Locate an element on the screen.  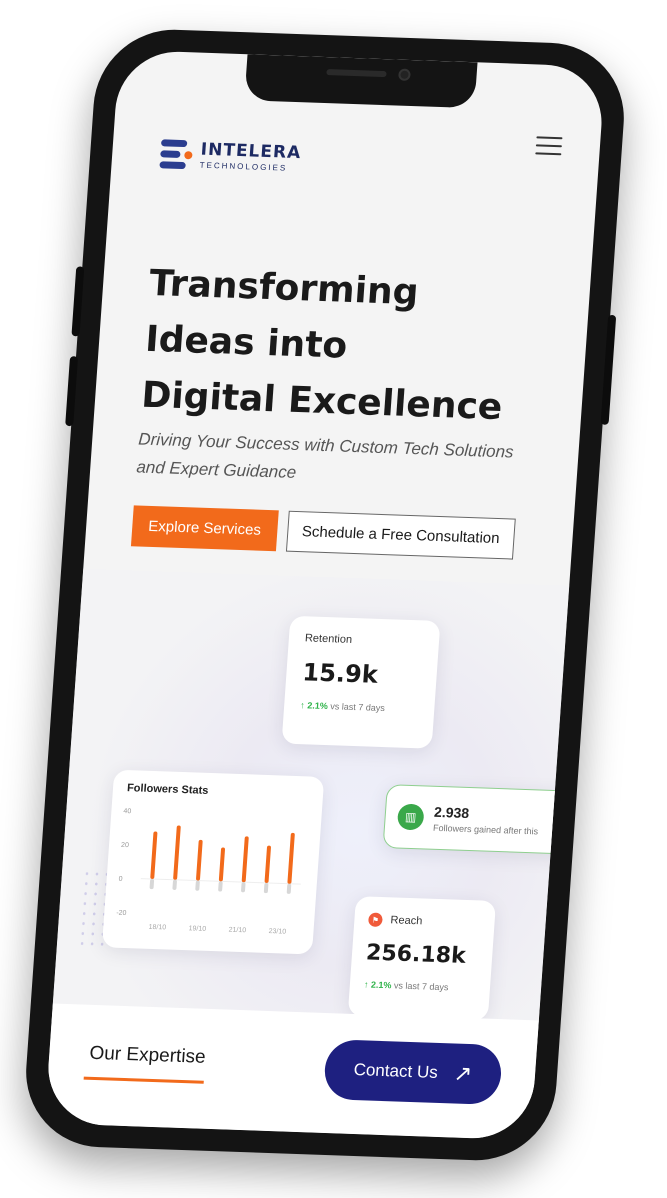
followers-bar-chart: 40 20 0 -20 18/10 19/10 21/10 23/10 is located at coordinates (208, 872).